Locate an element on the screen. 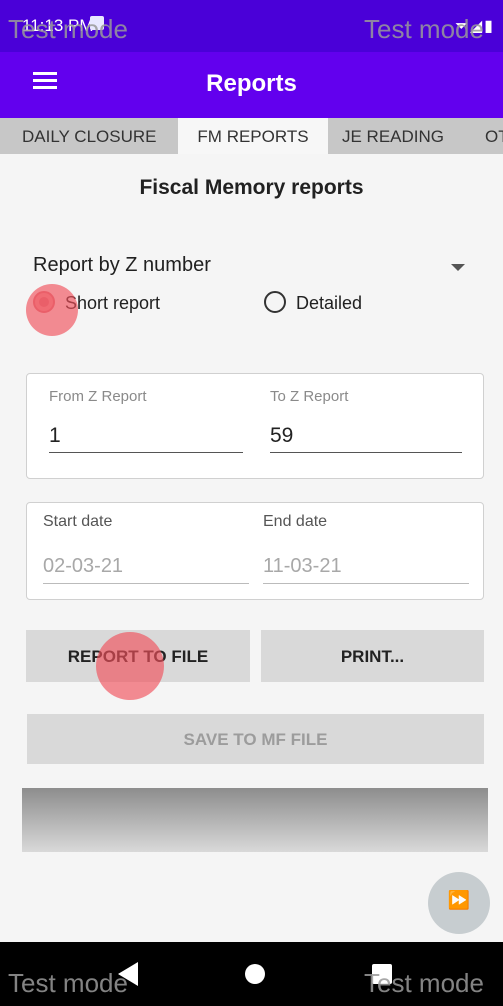 The width and height of the screenshot is (503, 1006). fast-forward-button: ⏩ is located at coordinates (459, 903).